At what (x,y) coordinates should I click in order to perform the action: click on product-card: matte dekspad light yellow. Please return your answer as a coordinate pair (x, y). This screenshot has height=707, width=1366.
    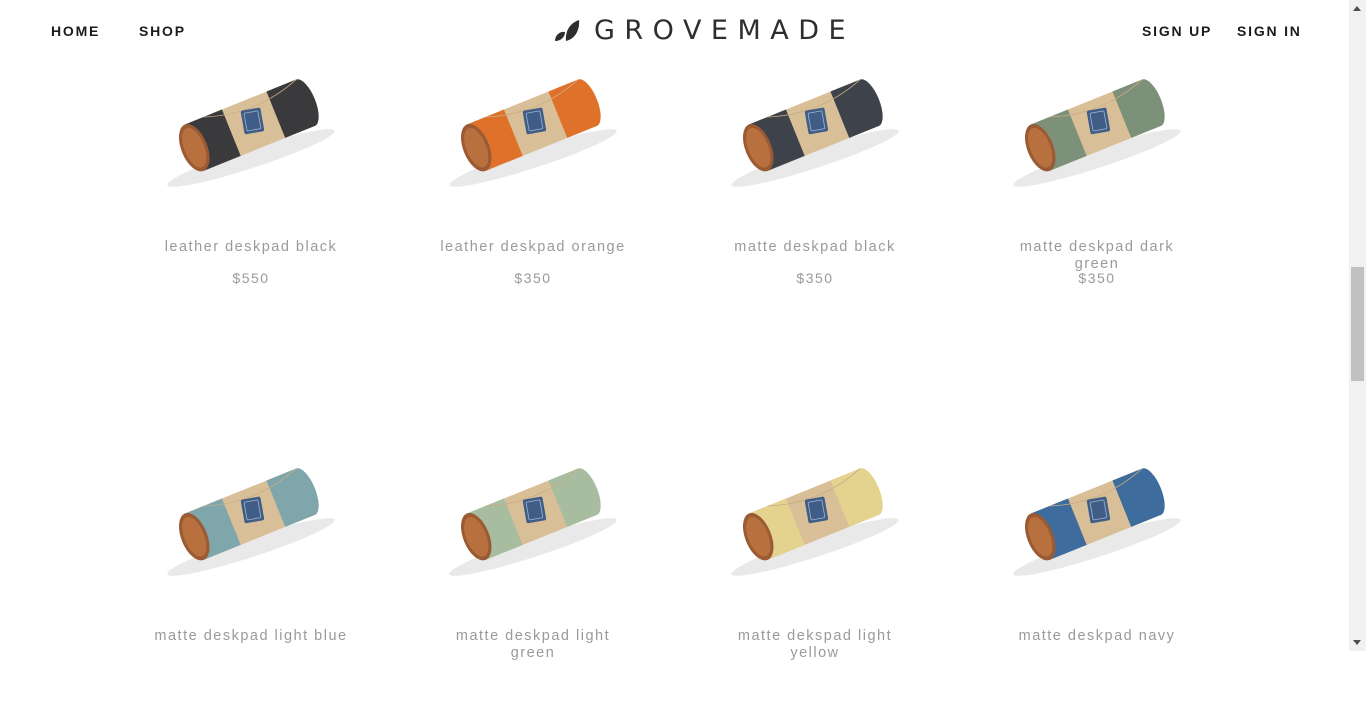
    Looking at the image, I should click on (815, 577).